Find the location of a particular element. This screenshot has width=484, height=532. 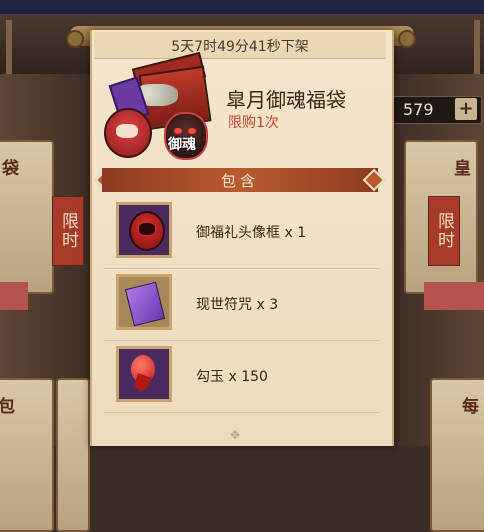

currency-value: 579 is located at coordinates (418, 109).